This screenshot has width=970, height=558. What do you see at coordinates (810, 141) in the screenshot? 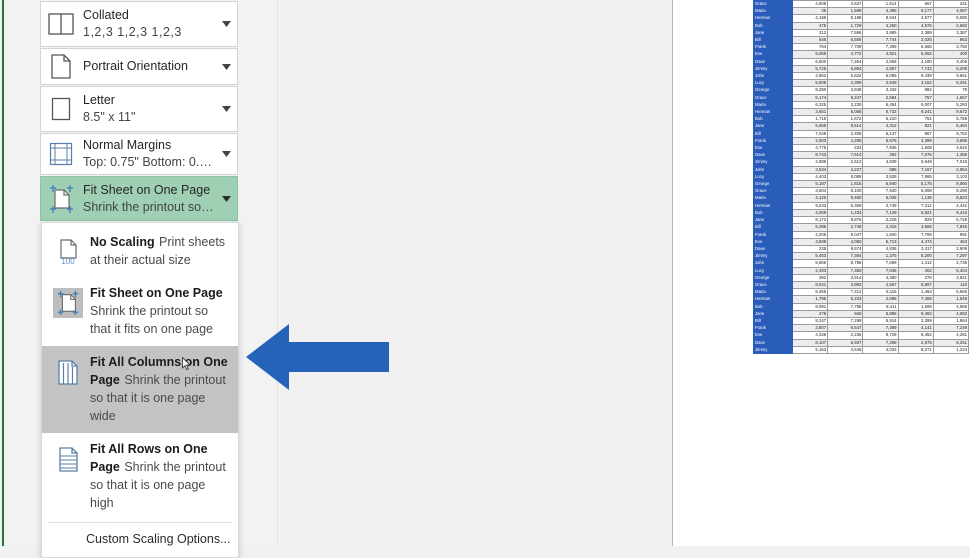
I see `data-cell: 2,503` at bounding box center [810, 141].